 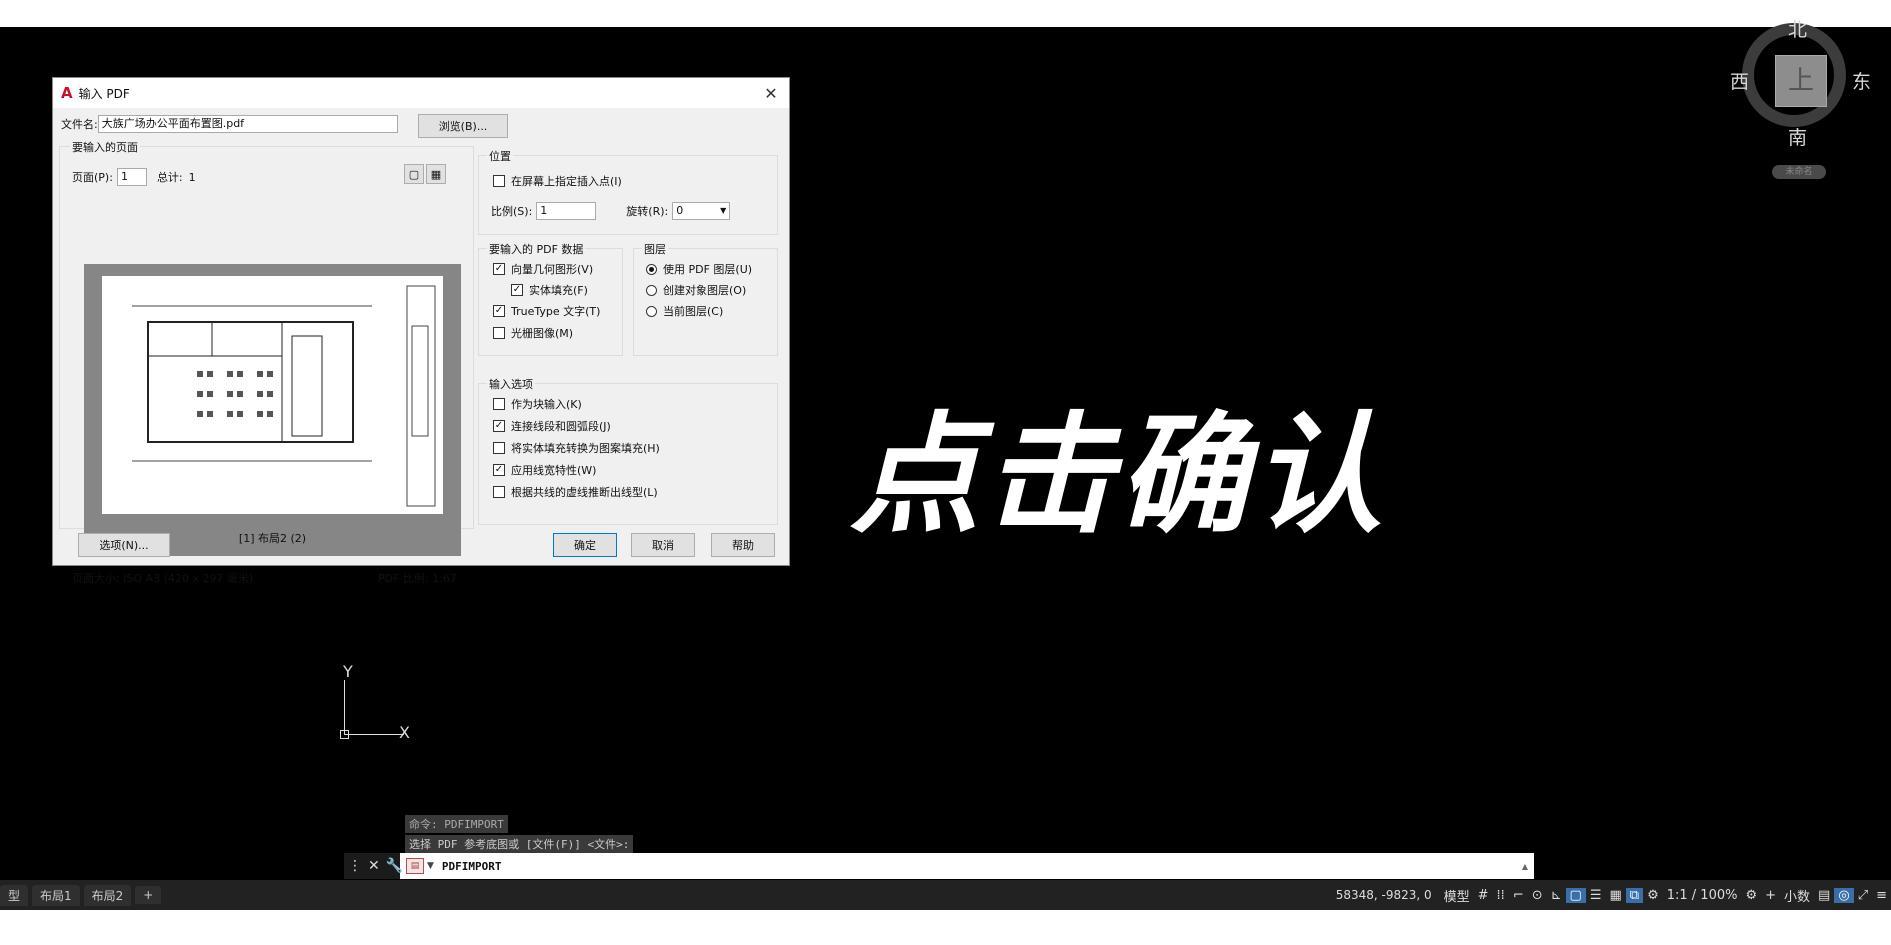 What do you see at coordinates (1518, 895) in the screenshot?
I see `ortho-icon: ⌐` at bounding box center [1518, 895].